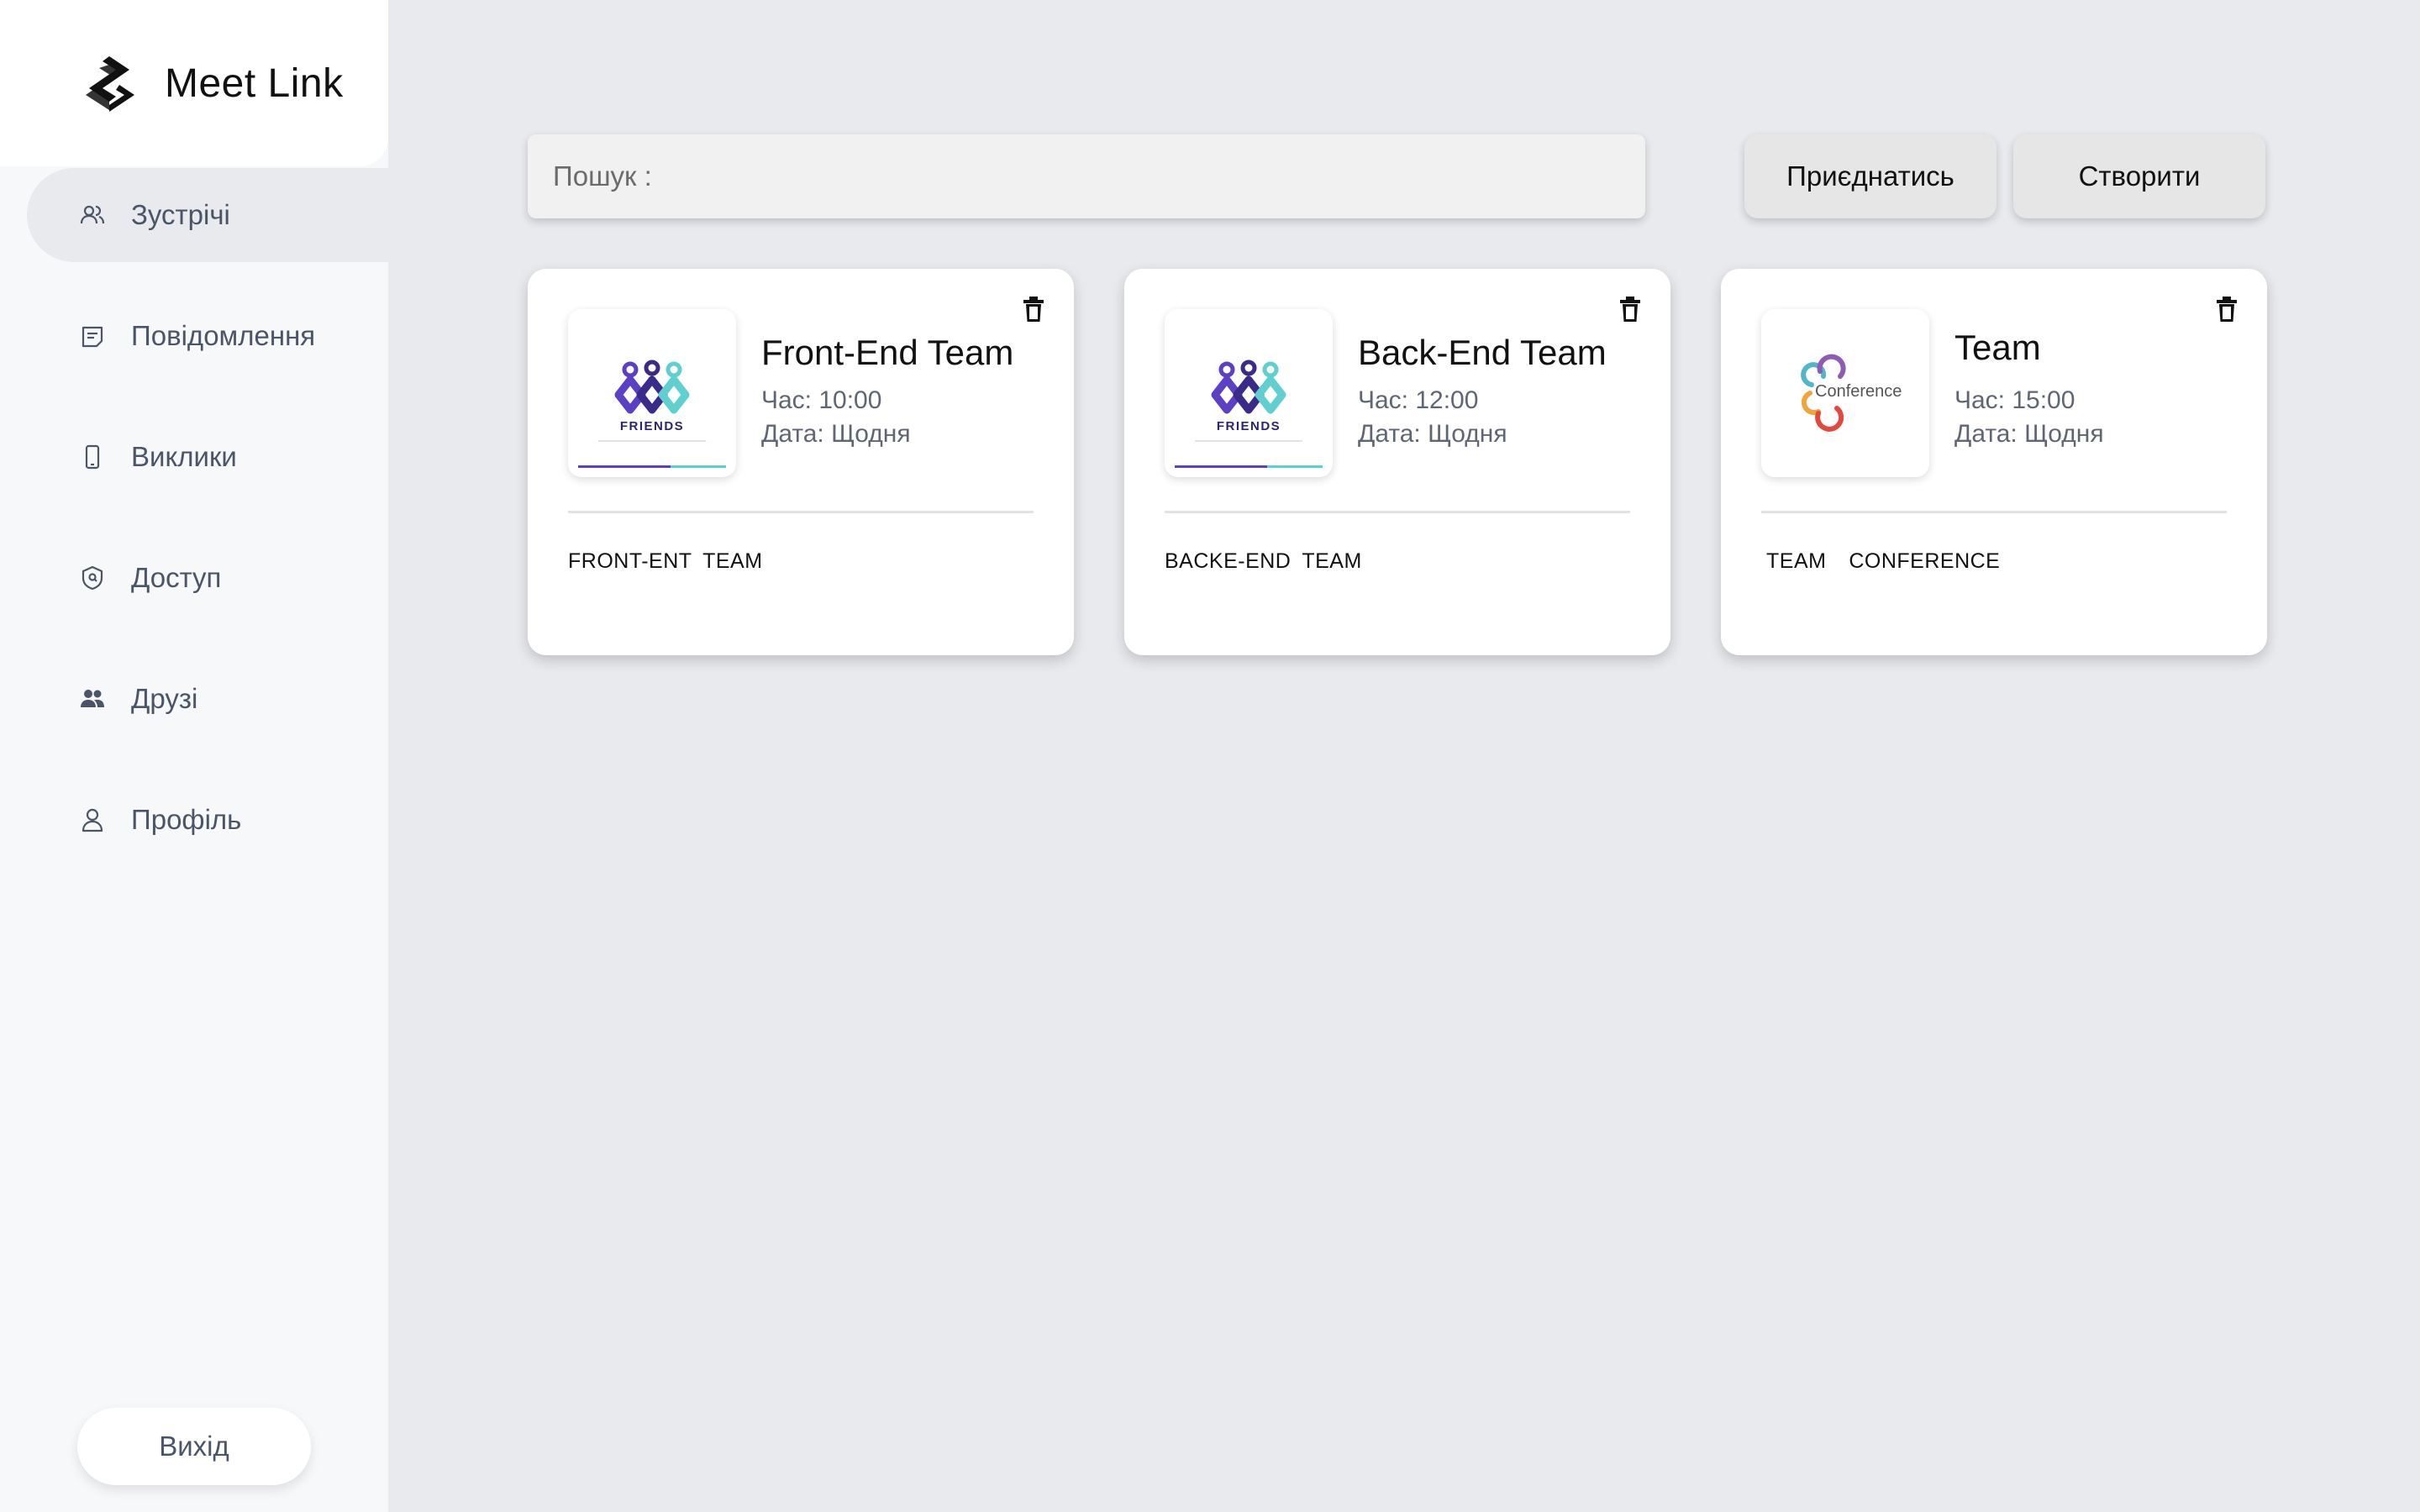 Image resolution: width=2420 pixels, height=1512 pixels. Describe the element at coordinates (1997, 347) in the screenshot. I see `meeting-title: Team` at that location.